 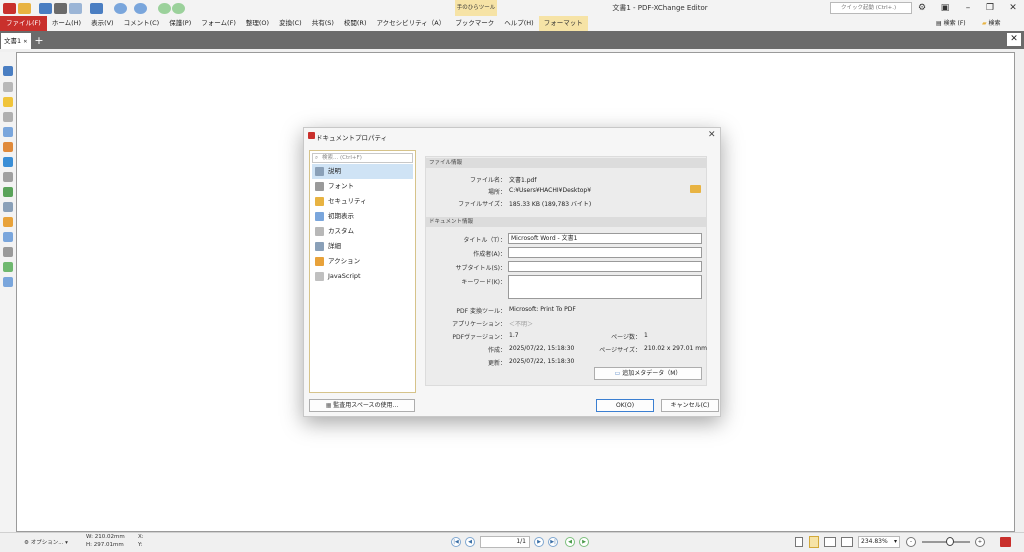 What do you see at coordinates (879, 542) in the screenshot?
I see `zoom-input: 234.83% ▾` at bounding box center [879, 542].